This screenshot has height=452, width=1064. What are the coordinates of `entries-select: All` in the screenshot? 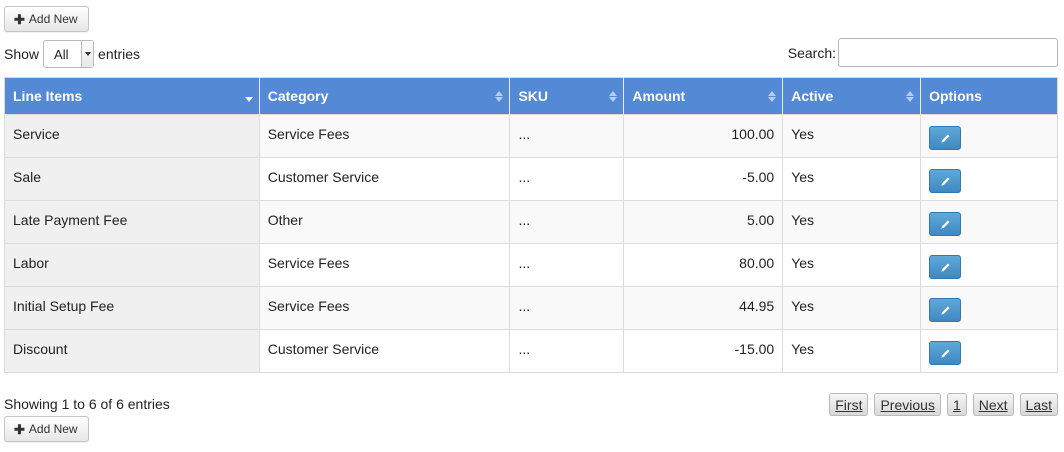 It's located at (69, 54).